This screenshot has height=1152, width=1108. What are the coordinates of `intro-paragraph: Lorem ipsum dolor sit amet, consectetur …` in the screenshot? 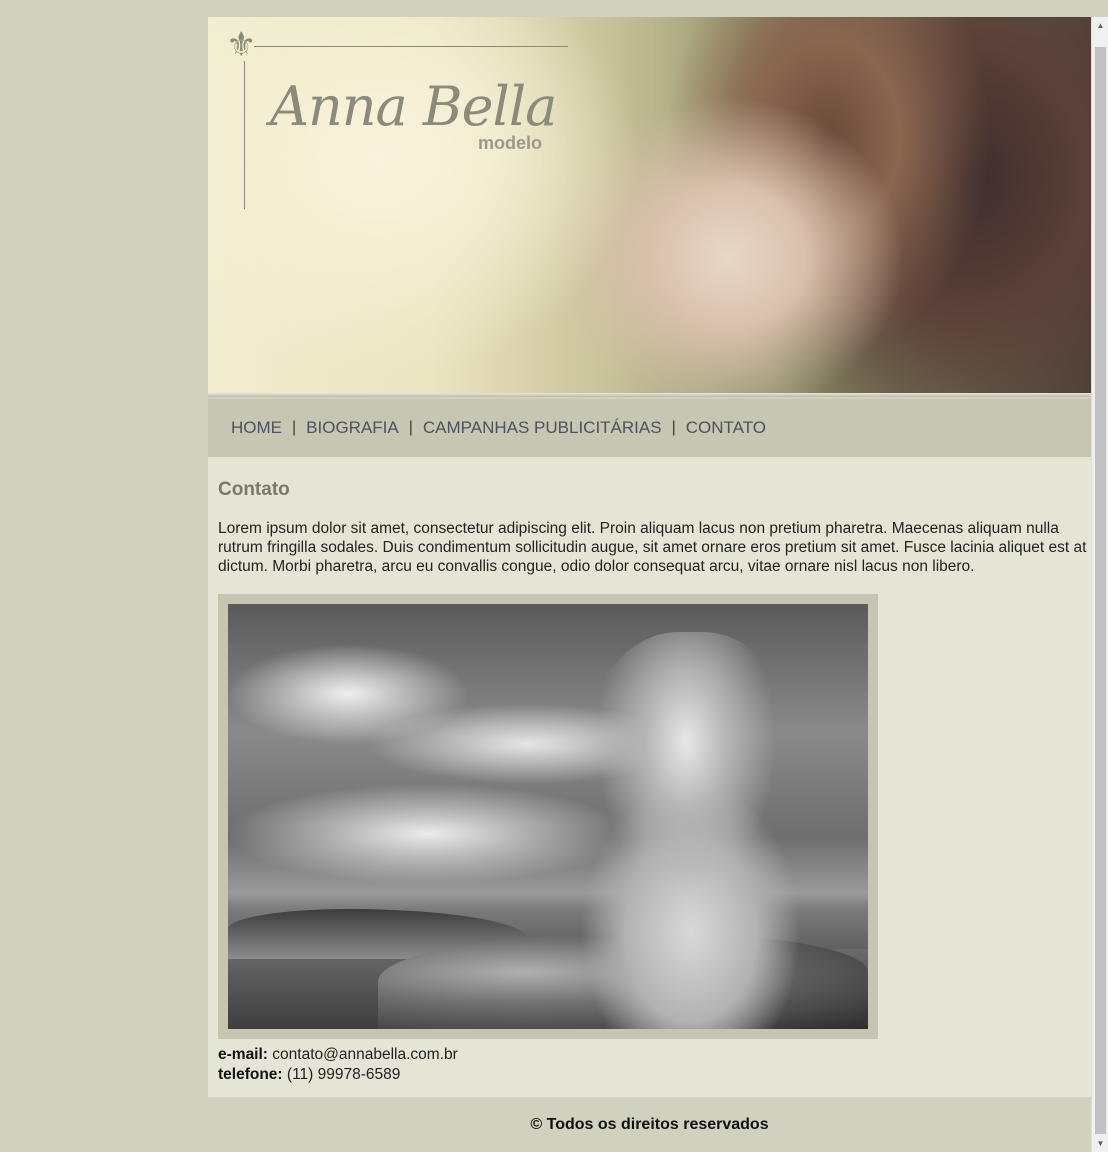 It's located at (652, 547).